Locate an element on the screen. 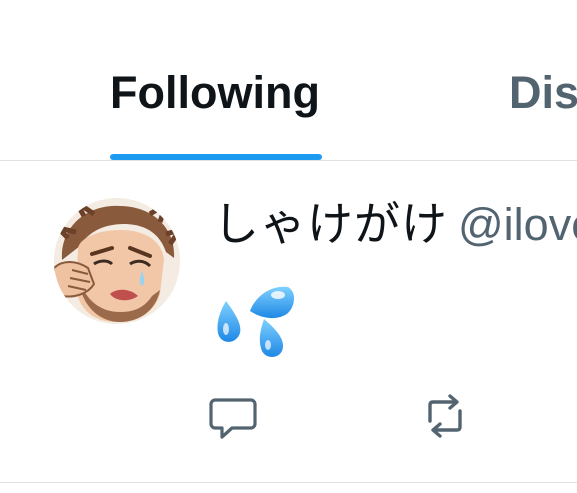 This screenshot has height=493, width=577. author-display-name: しゃけがけ is located at coordinates (330, 224).